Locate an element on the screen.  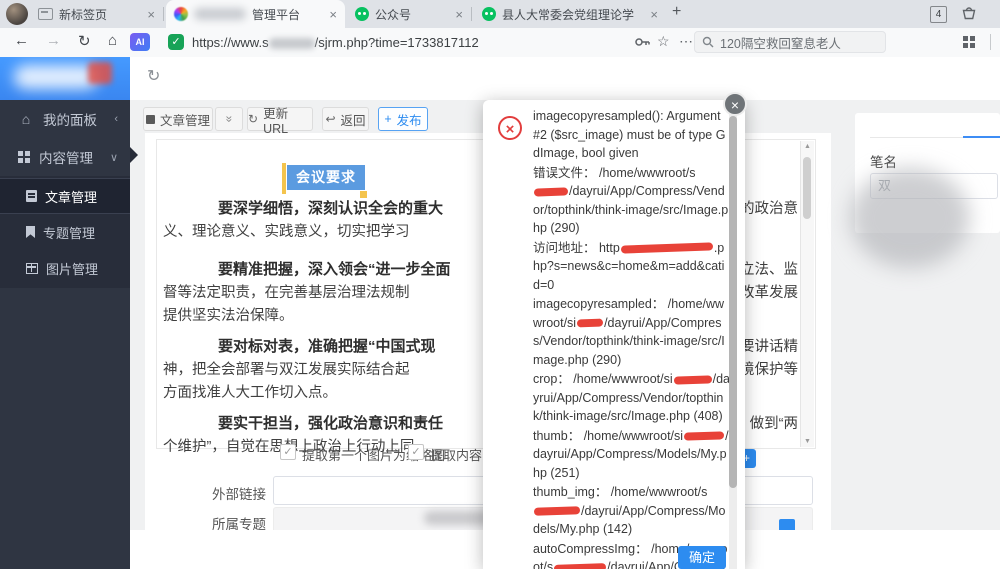
sidebar-item-articles: 文章管理 is located at coordinates (65, 196).